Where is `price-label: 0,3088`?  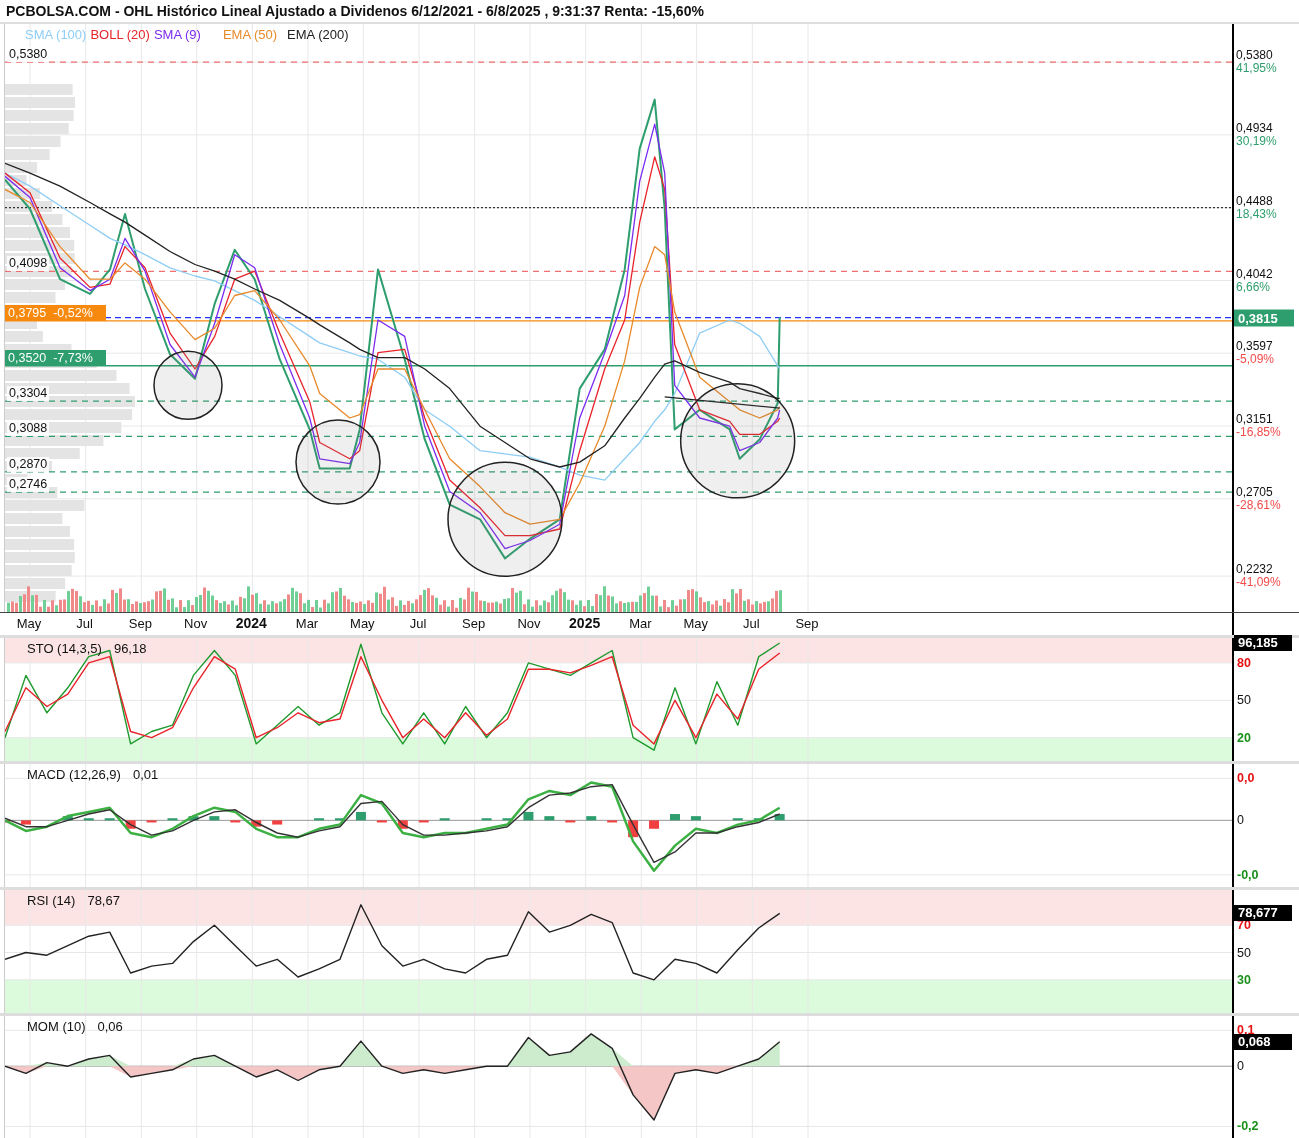
price-label: 0,3088 is located at coordinates (28, 429).